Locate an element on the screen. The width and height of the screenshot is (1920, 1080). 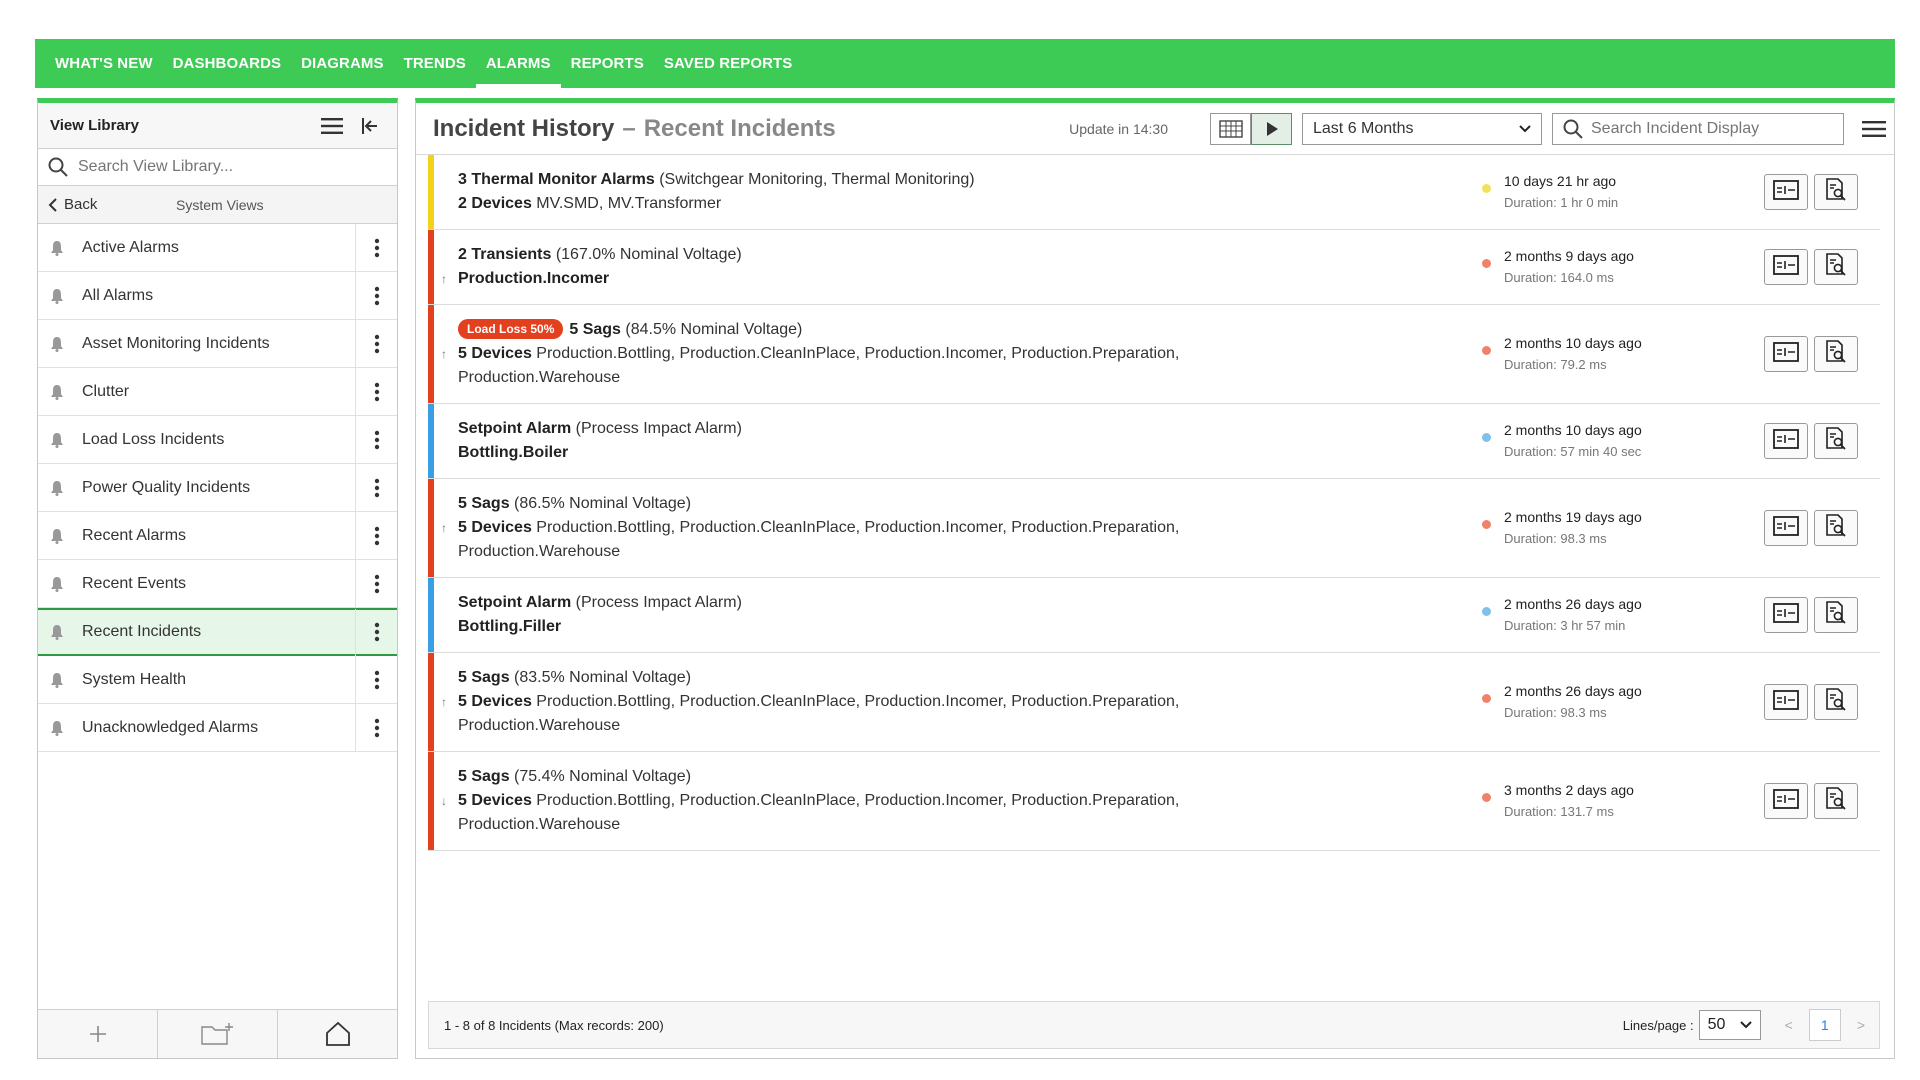
page-subtitle: Recent Incidents is located at coordinates (739, 128).